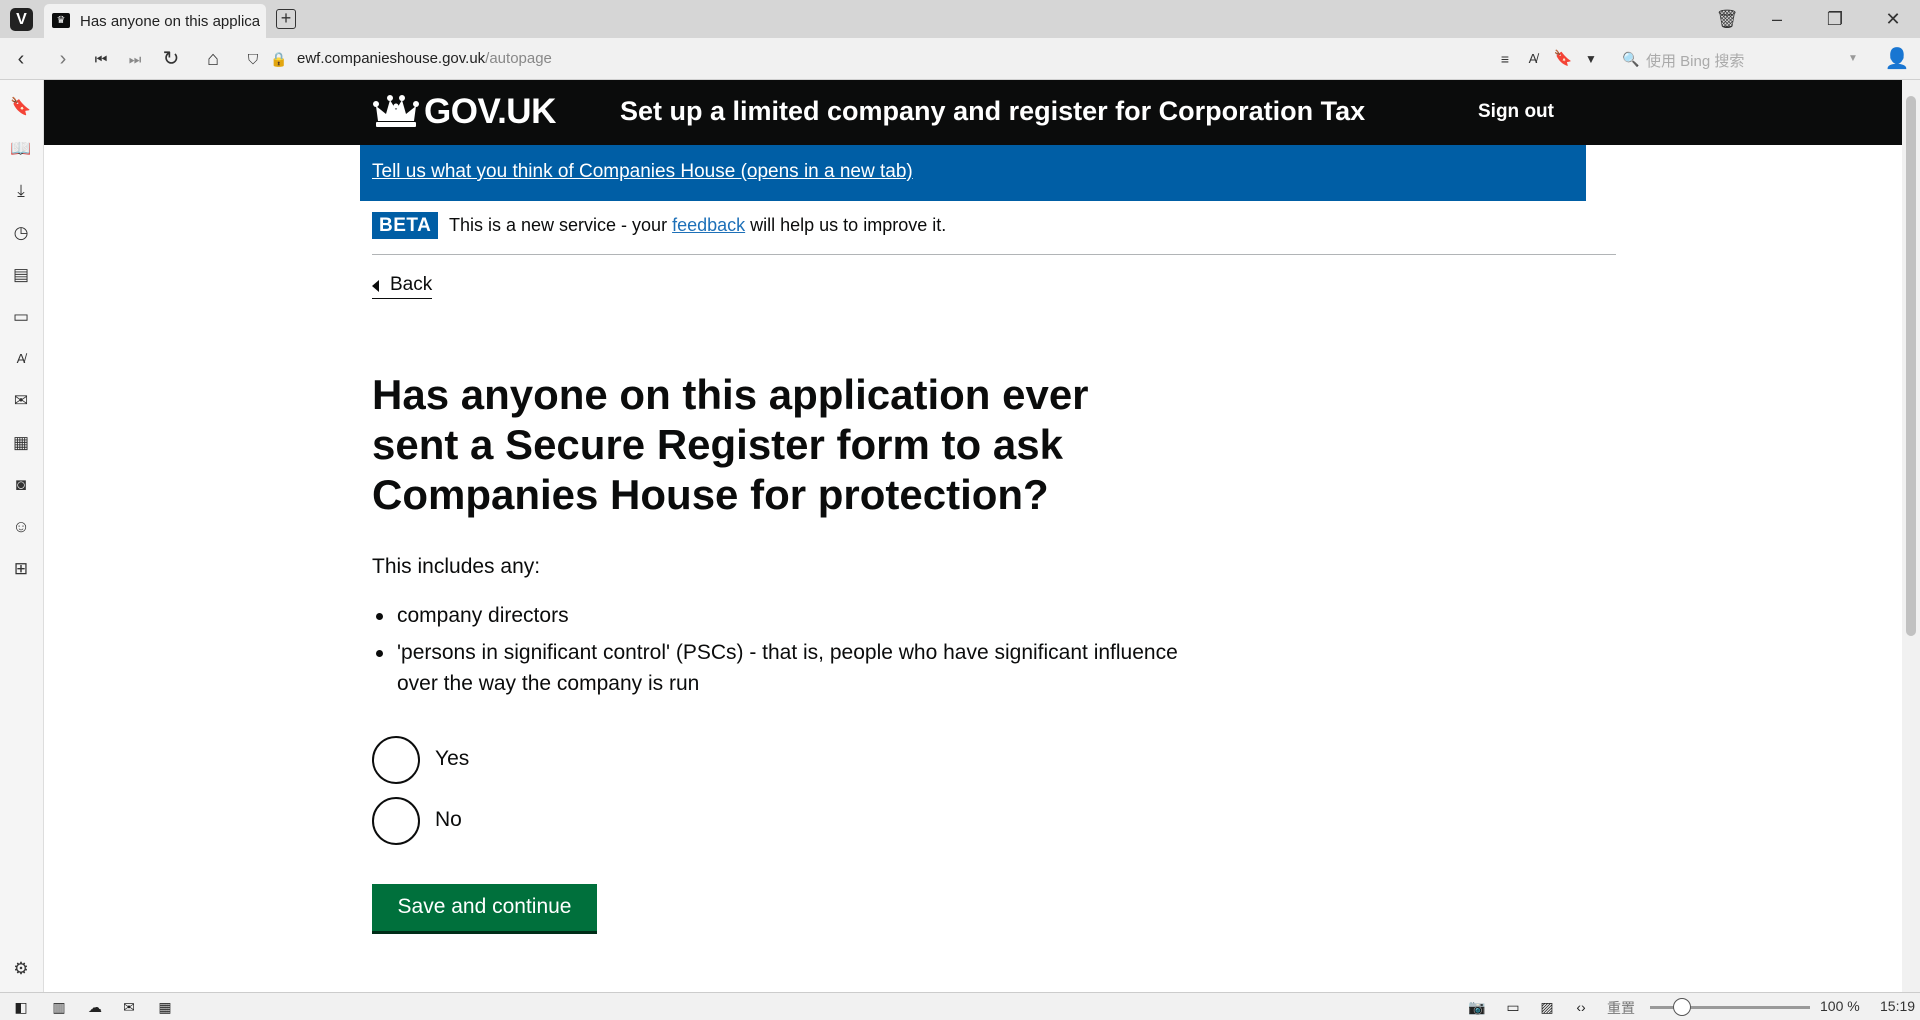  I want to click on window-icon: ▭, so click(1513, 1007).